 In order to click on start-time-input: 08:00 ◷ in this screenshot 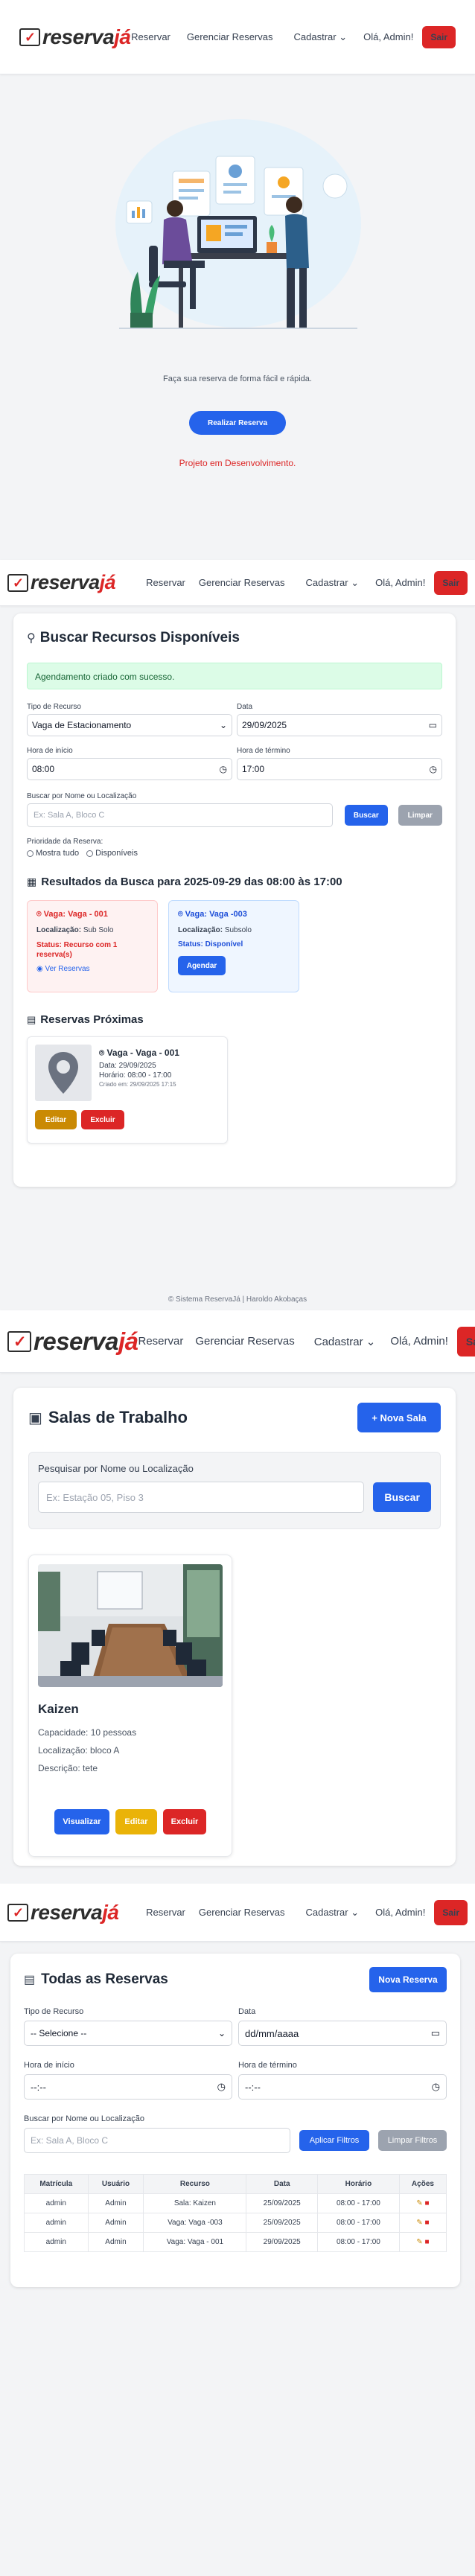, I will do `click(129, 769)`.